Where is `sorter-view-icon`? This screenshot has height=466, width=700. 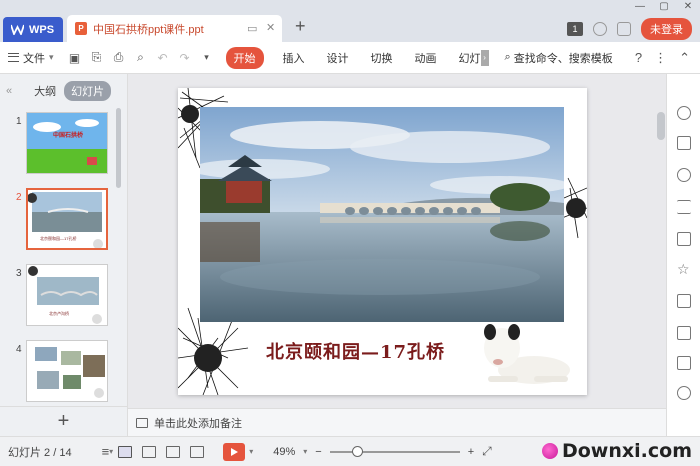
sorter-view-icon is located at coordinates (149, 451).